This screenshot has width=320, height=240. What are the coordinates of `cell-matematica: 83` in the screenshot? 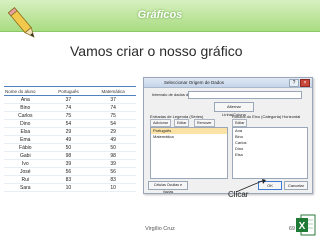 It's located at (113, 179).